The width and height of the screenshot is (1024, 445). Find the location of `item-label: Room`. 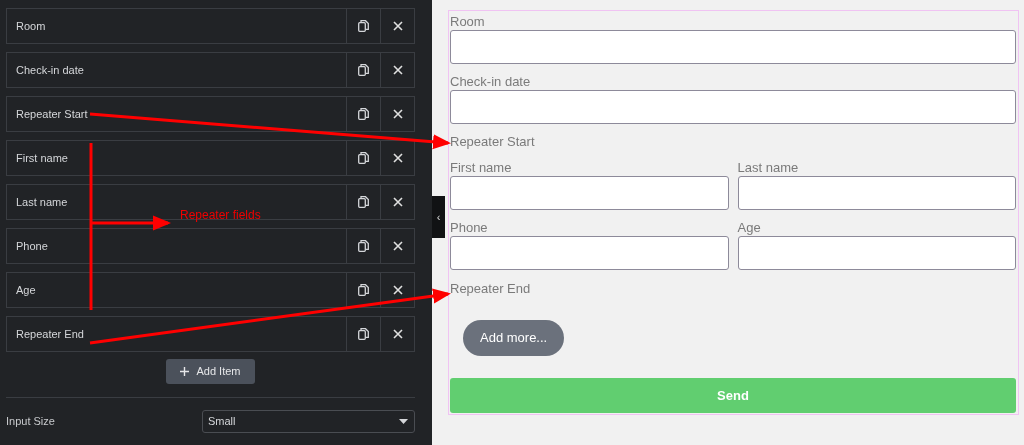

item-label: Room is located at coordinates (31, 26).